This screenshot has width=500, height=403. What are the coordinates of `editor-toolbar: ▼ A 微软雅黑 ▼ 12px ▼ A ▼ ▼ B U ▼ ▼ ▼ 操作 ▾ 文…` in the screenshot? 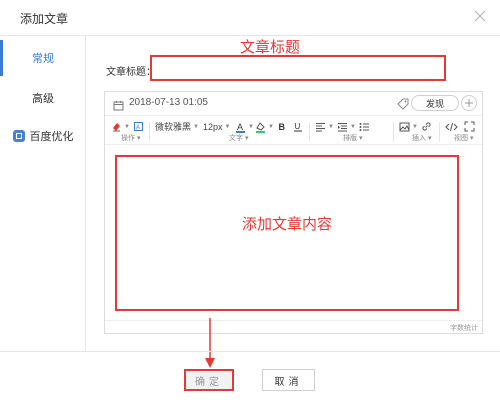 It's located at (293, 131).